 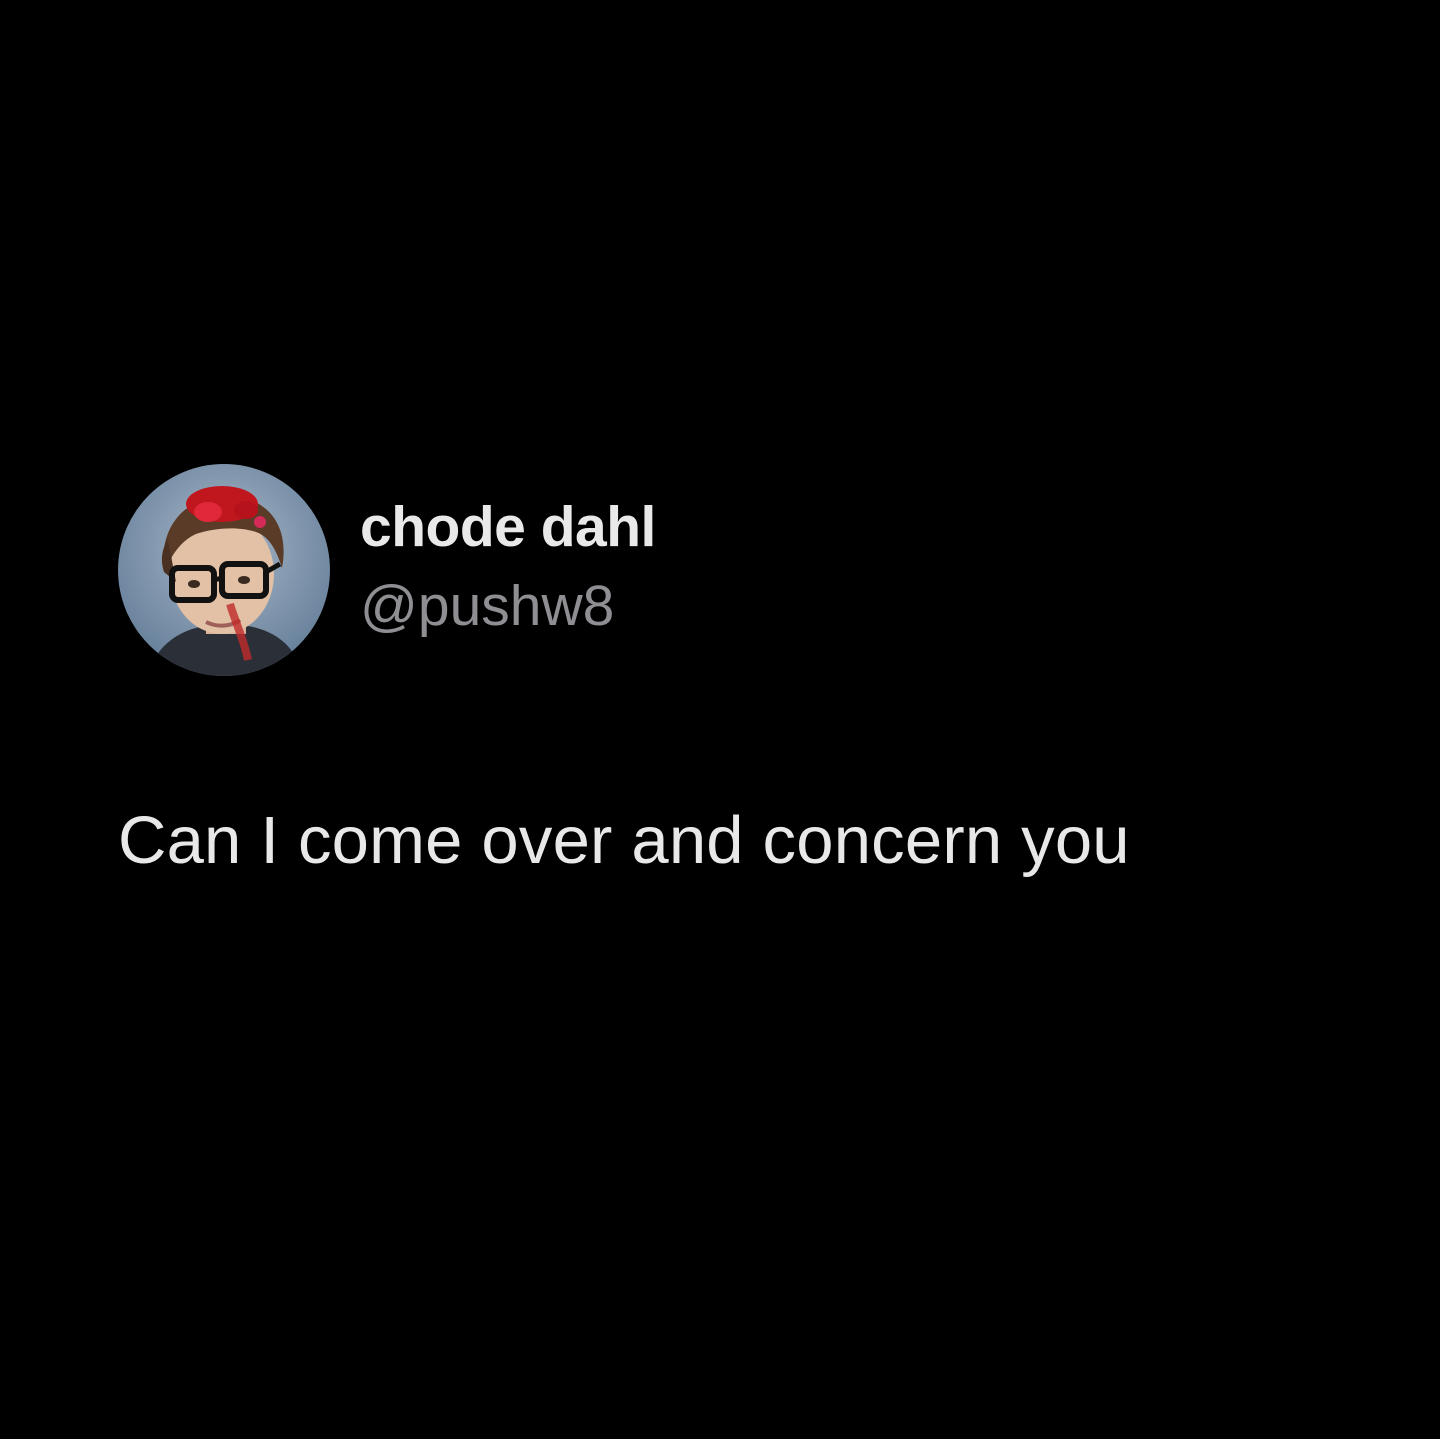 What do you see at coordinates (738, 570) in the screenshot?
I see `tweet-header: chode dahl @pushw8` at bounding box center [738, 570].